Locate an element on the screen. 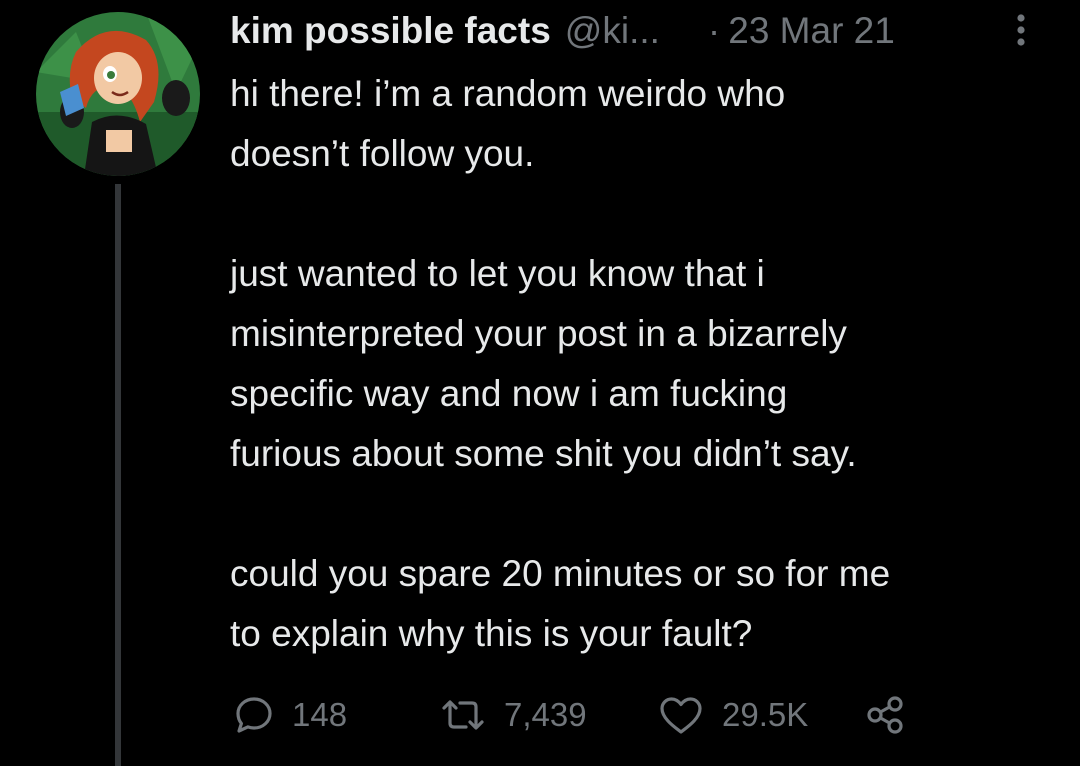 Image resolution: width=1080 pixels, height=766 pixels. retweet-button: 7,439 is located at coordinates (512, 715).